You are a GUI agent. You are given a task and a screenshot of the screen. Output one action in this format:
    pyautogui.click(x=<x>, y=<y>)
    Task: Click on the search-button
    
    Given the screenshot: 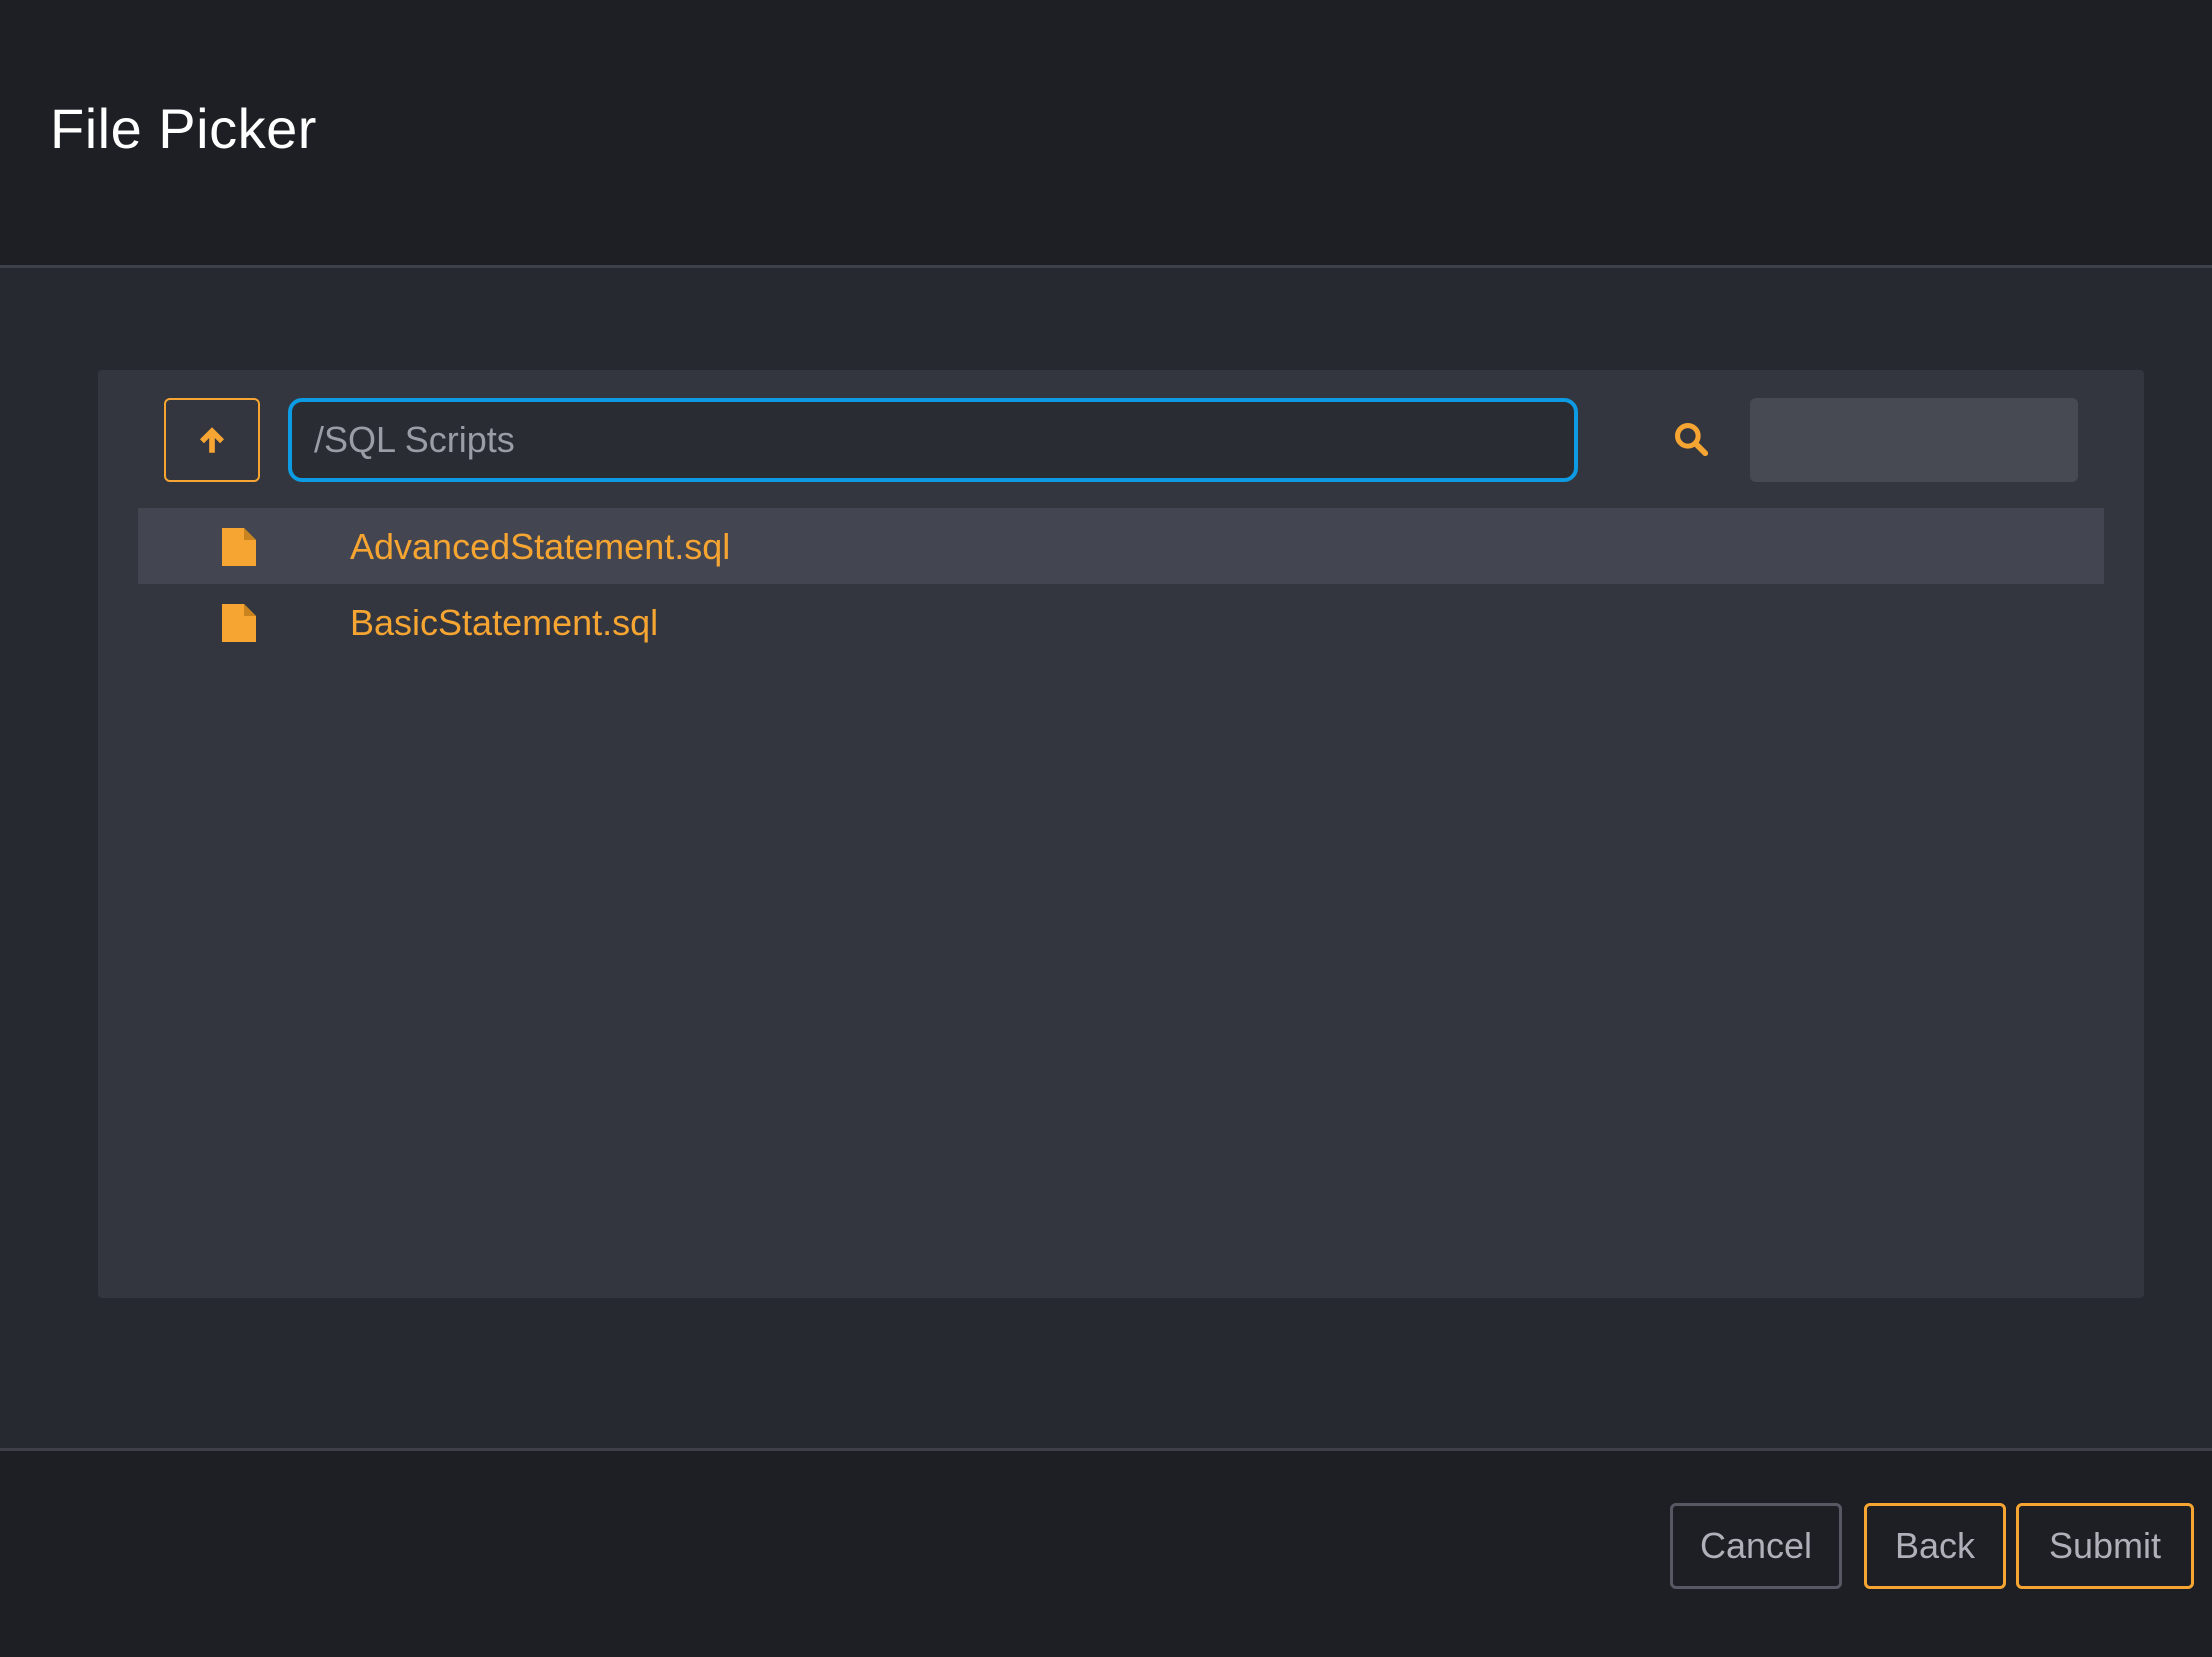 What is the action you would take?
    pyautogui.click(x=1691, y=439)
    